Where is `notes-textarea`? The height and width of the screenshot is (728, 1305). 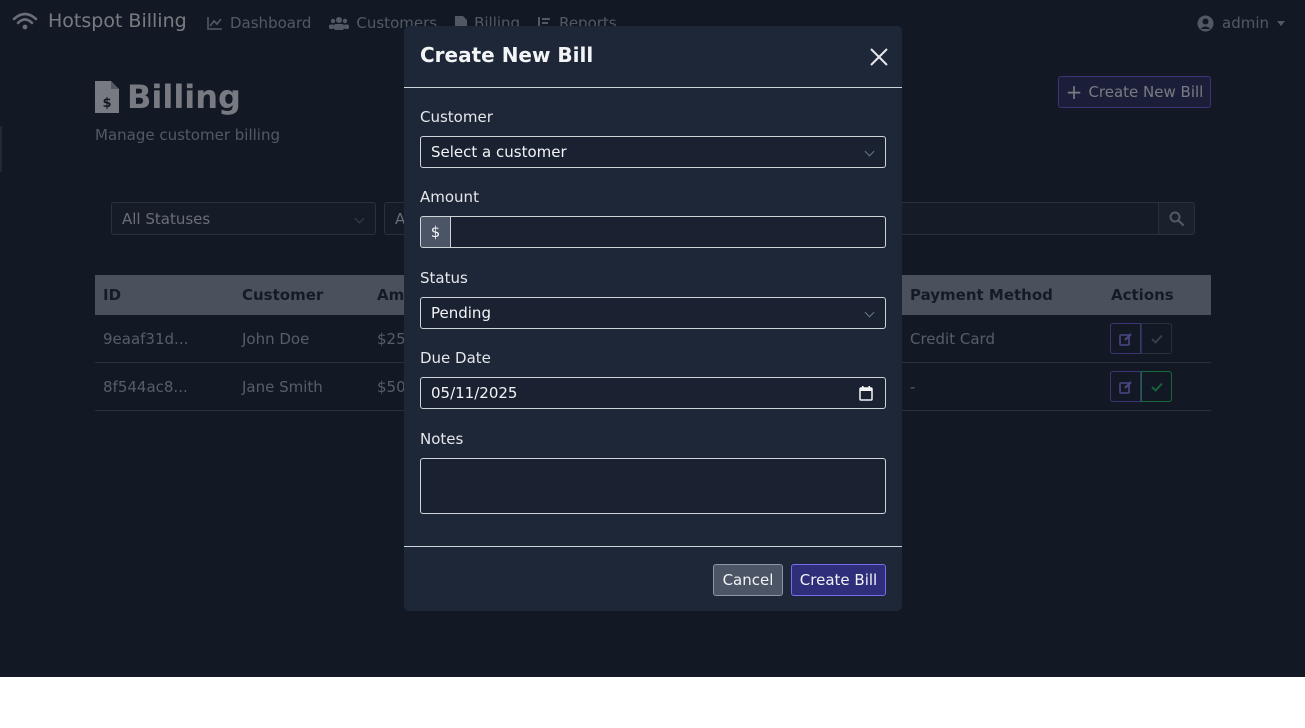 notes-textarea is located at coordinates (653, 486).